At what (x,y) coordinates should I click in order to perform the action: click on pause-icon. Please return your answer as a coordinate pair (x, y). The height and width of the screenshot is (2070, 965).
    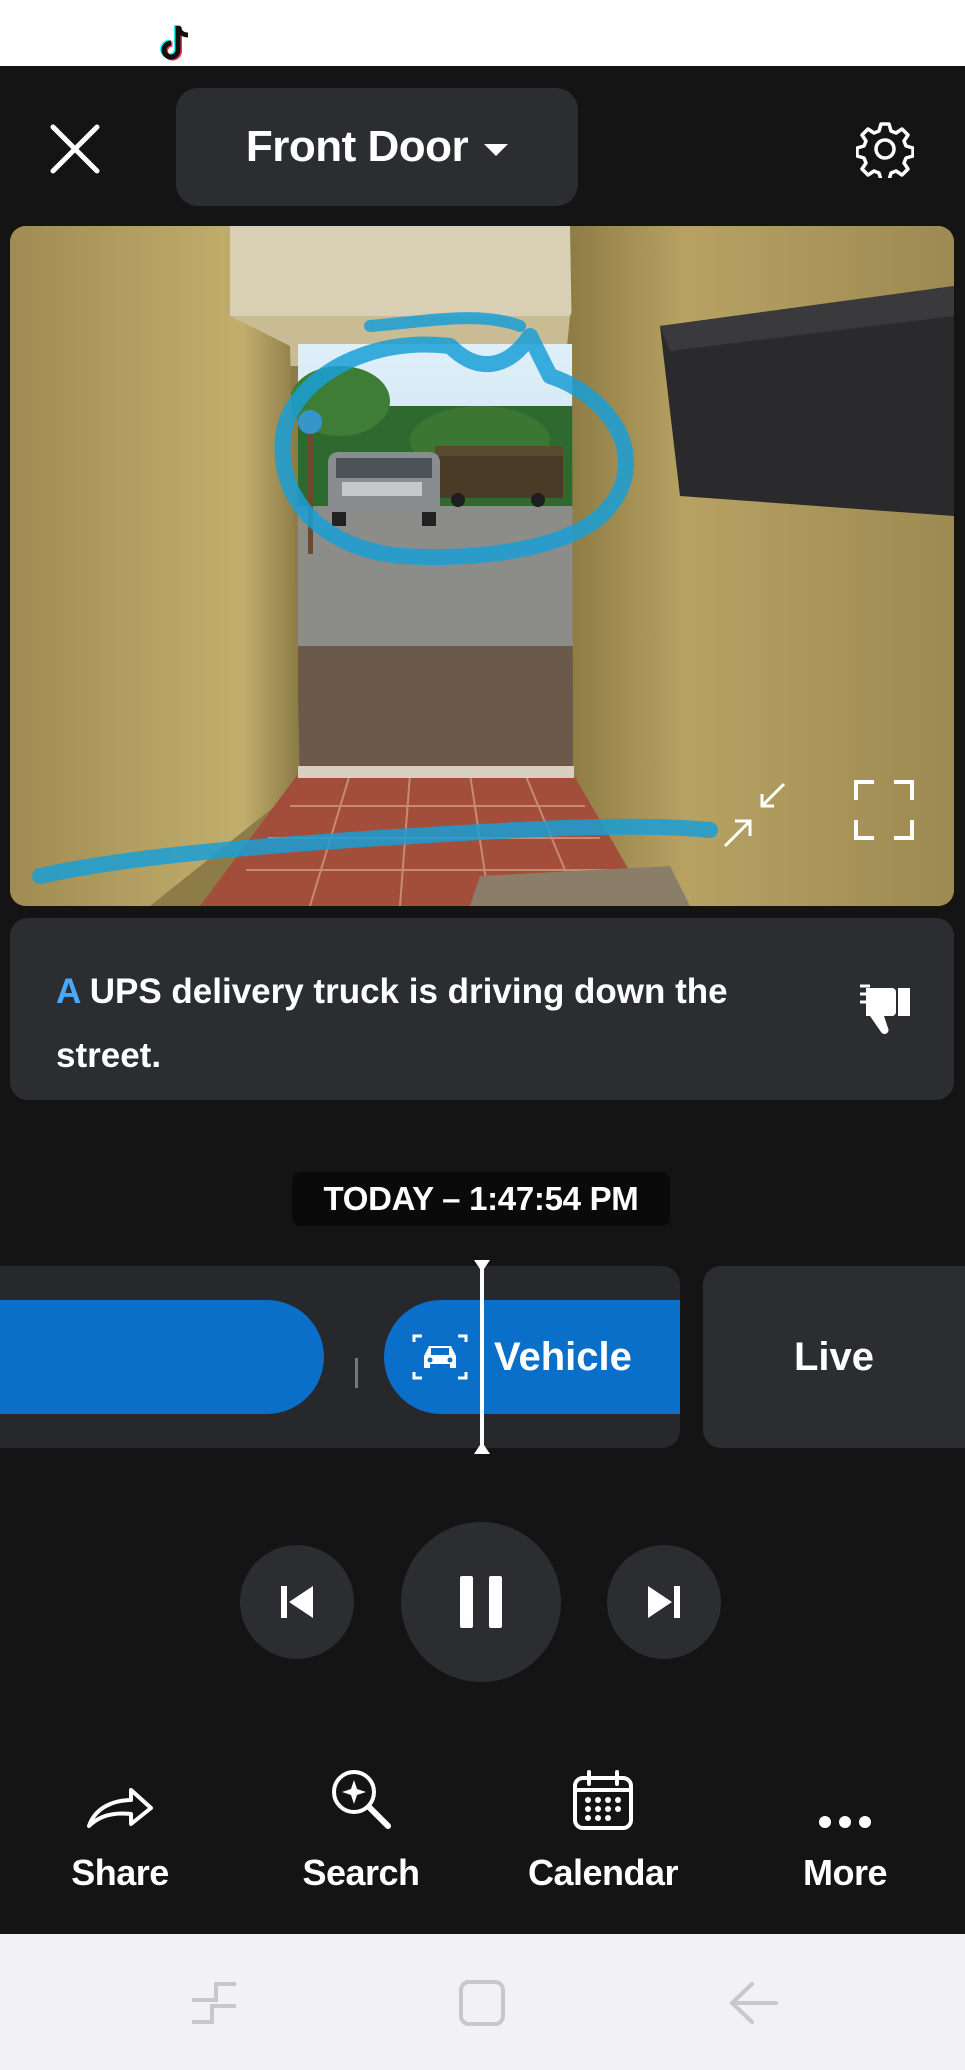
    Looking at the image, I should click on (481, 1602).